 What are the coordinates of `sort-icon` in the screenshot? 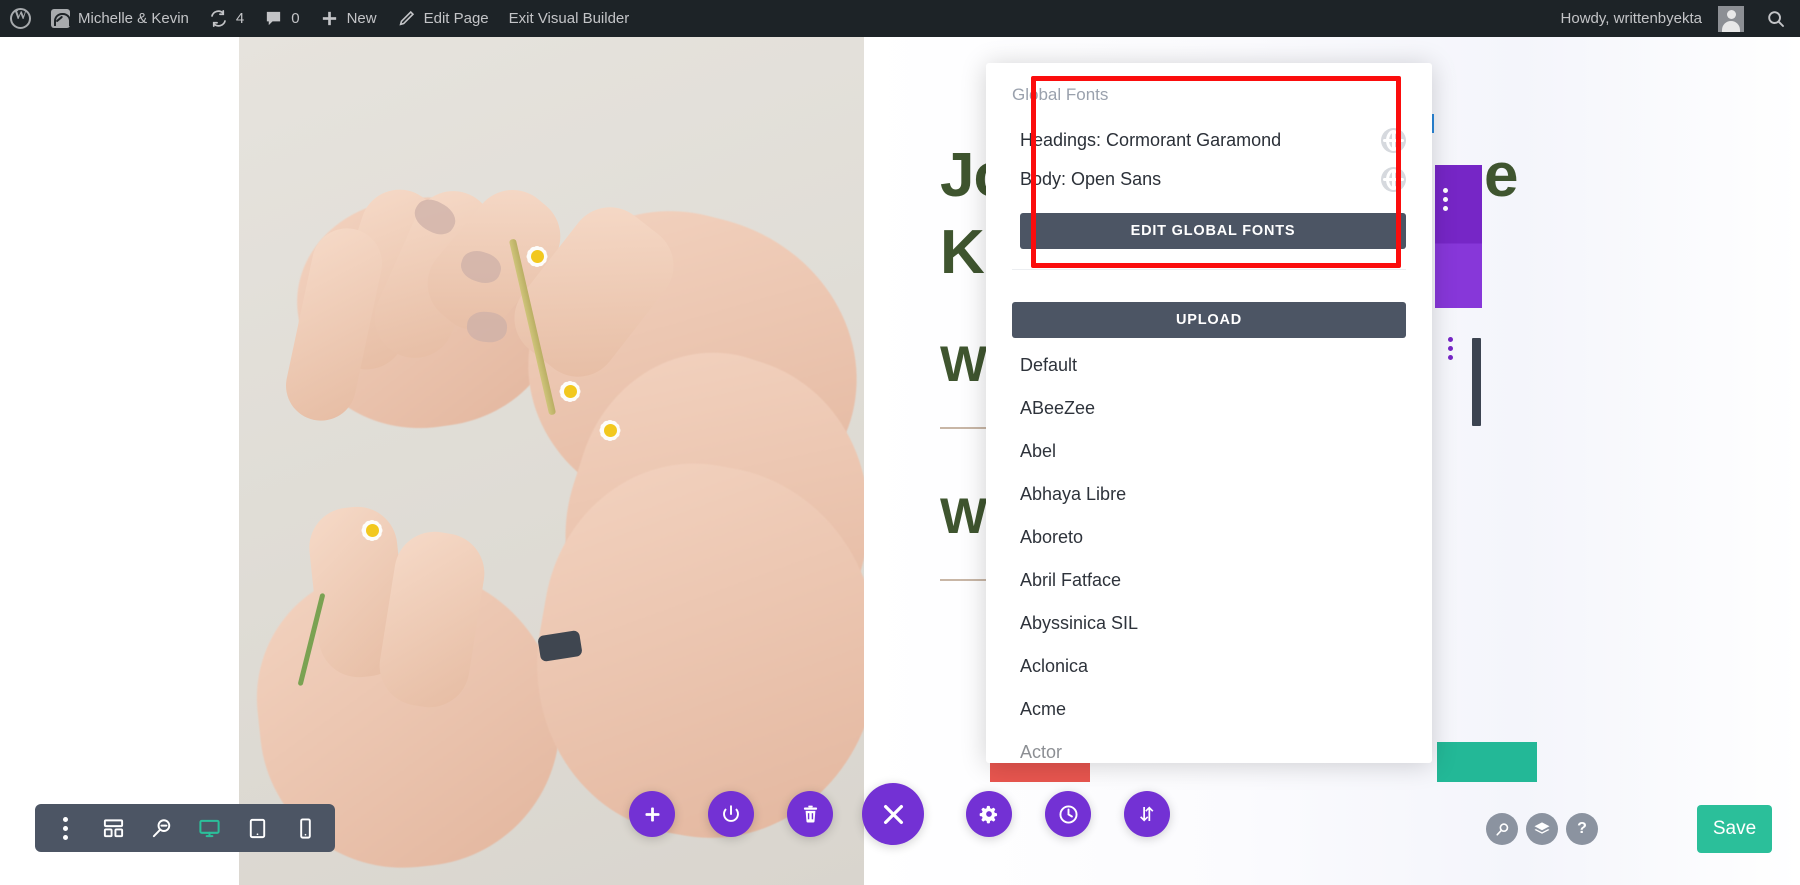 It's located at (1147, 814).